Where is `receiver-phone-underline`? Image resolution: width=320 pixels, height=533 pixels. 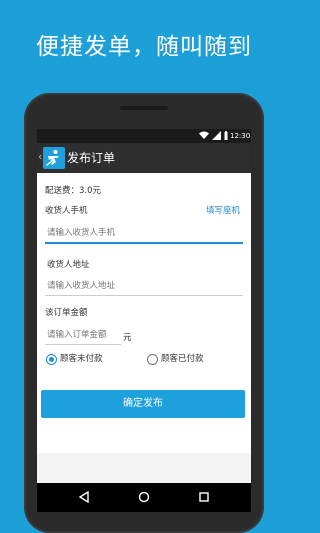
receiver-phone-underline is located at coordinates (144, 243).